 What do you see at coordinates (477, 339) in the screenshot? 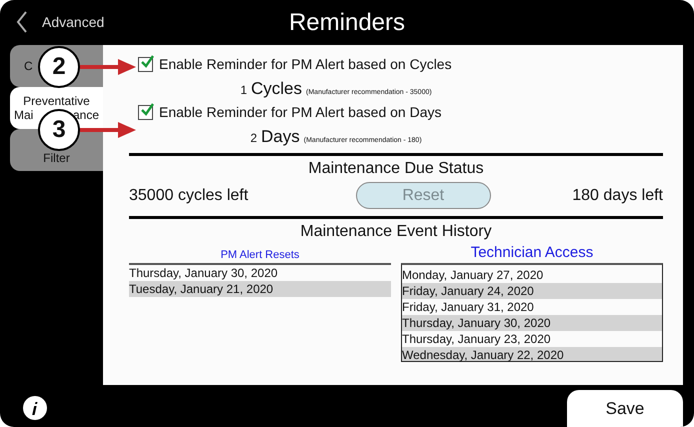
I see `list-row-text: Thursday, January 23, 2020` at bounding box center [477, 339].